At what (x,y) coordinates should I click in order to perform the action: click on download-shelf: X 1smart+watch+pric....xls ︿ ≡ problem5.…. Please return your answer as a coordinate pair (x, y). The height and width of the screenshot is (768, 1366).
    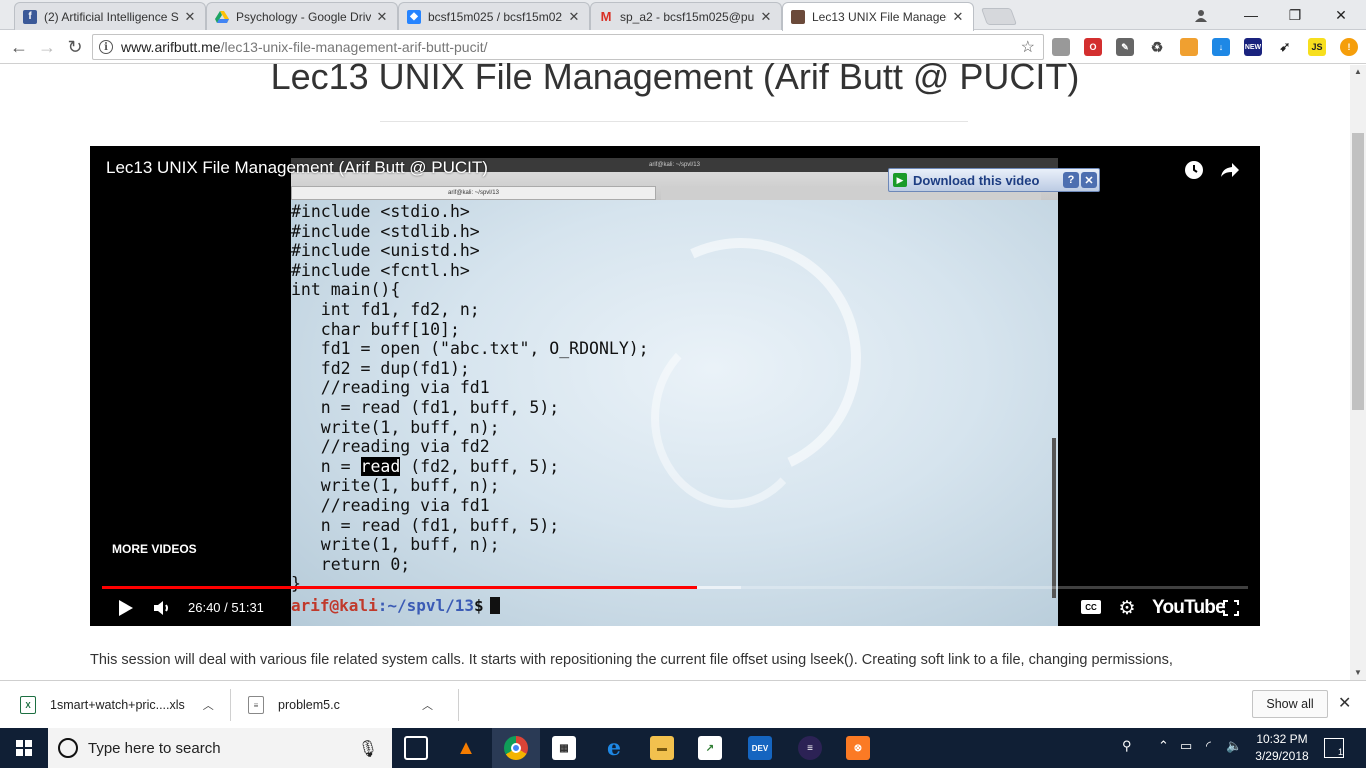
    Looking at the image, I should click on (683, 704).